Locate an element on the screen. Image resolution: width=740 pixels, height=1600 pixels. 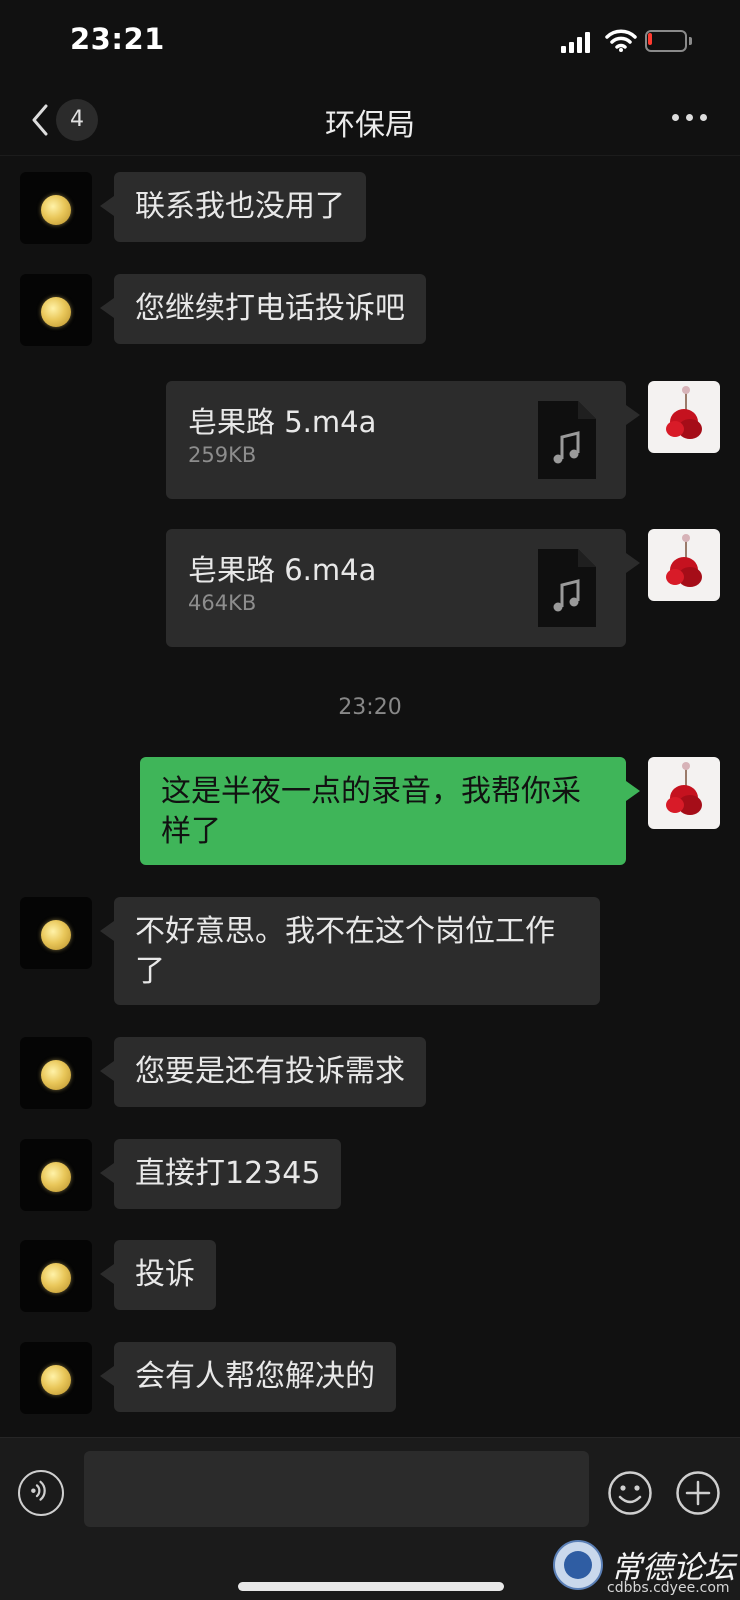
nav-bar: 4 环保局 is located at coordinates (370, 121).